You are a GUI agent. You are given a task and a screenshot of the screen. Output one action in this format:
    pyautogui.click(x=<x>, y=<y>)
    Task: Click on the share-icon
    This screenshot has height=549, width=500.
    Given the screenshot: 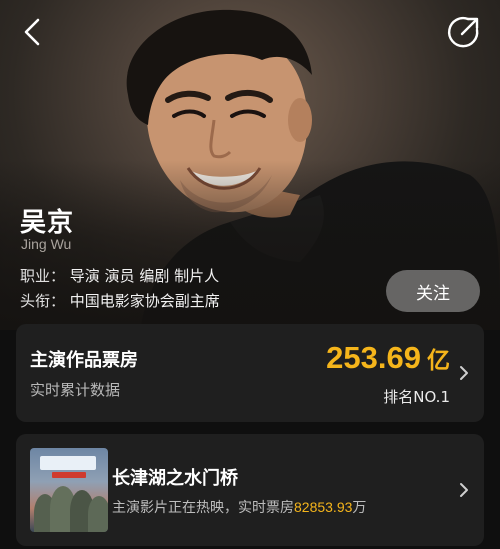 What is the action you would take?
    pyautogui.click(x=463, y=32)
    